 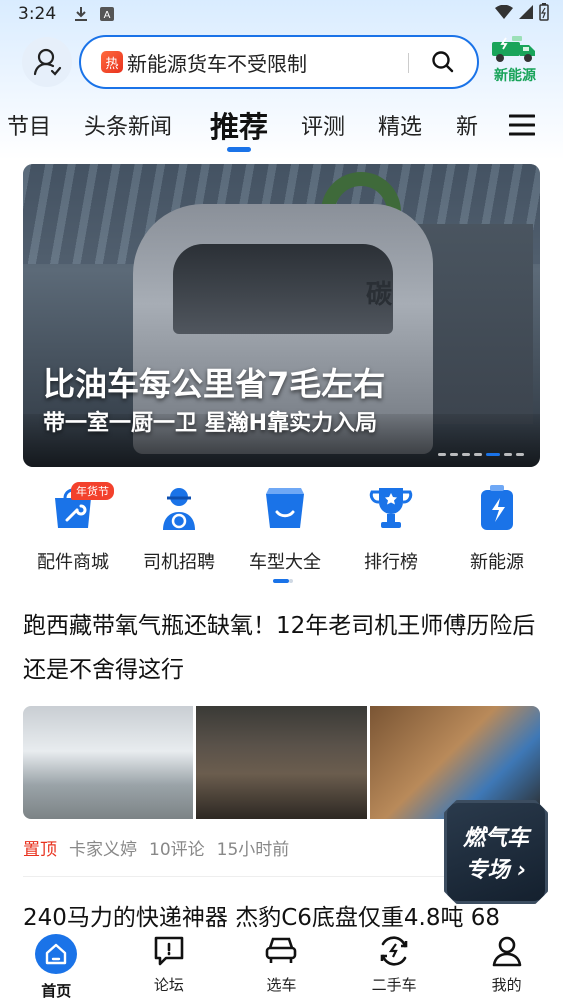 What do you see at coordinates (92, 491) in the screenshot?
I see `festival-badge: 年货节` at bounding box center [92, 491].